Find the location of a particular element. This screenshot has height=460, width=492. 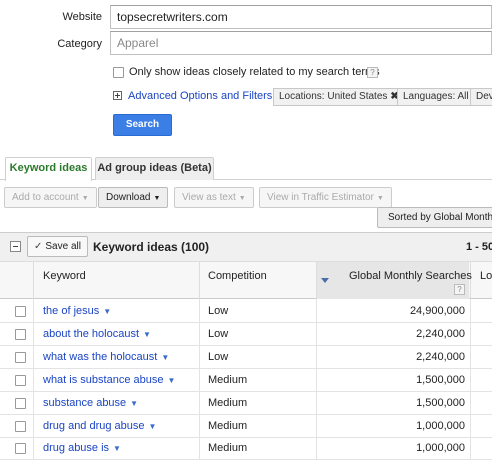

table-row: substance abuse ▼ Medium 1,500,000 is located at coordinates (246, 403).